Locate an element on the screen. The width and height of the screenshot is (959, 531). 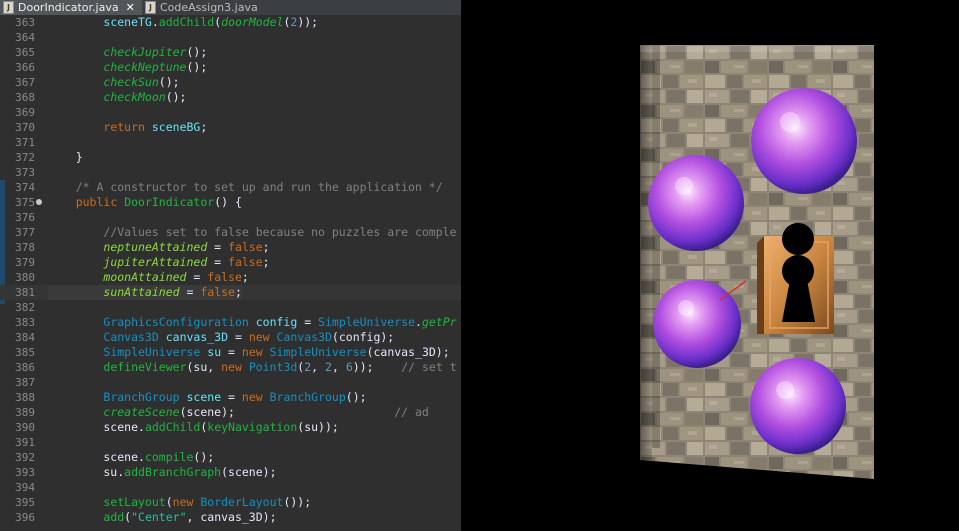
code-token: getPr is located at coordinates (439, 322).